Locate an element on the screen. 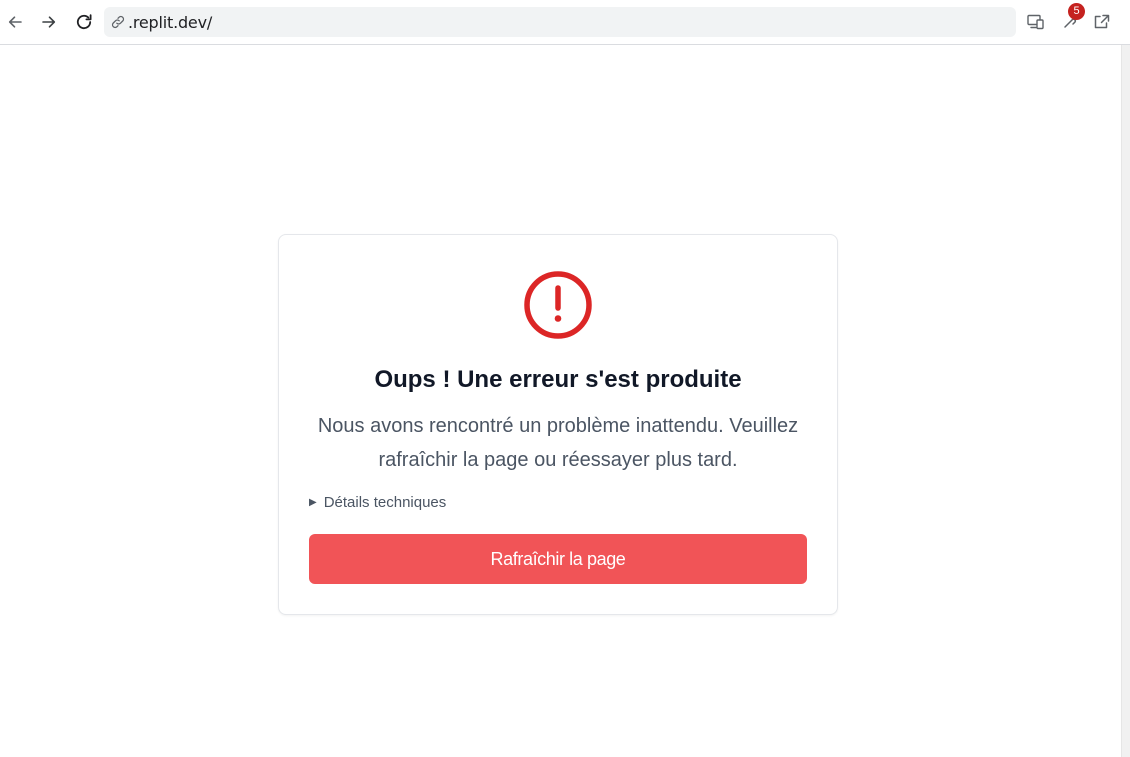 The width and height of the screenshot is (1130, 757). reload-icon is located at coordinates (84, 22).